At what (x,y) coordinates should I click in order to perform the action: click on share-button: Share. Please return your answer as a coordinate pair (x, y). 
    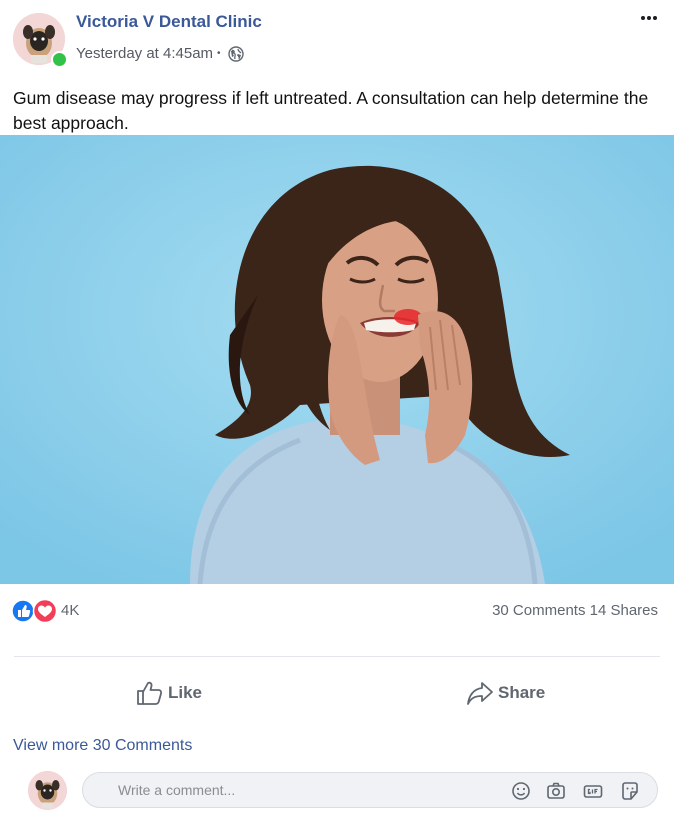
    Looking at the image, I should click on (505, 693).